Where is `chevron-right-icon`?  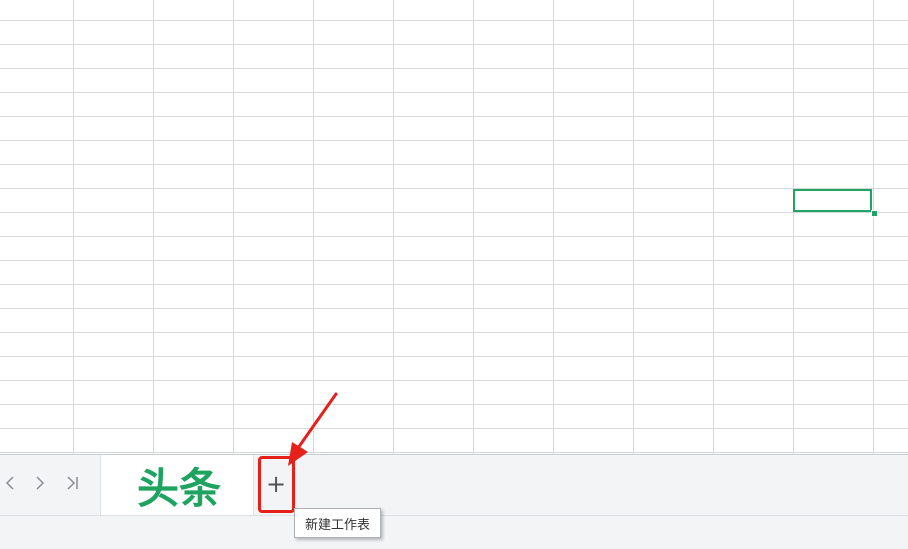 chevron-right-icon is located at coordinates (40, 483).